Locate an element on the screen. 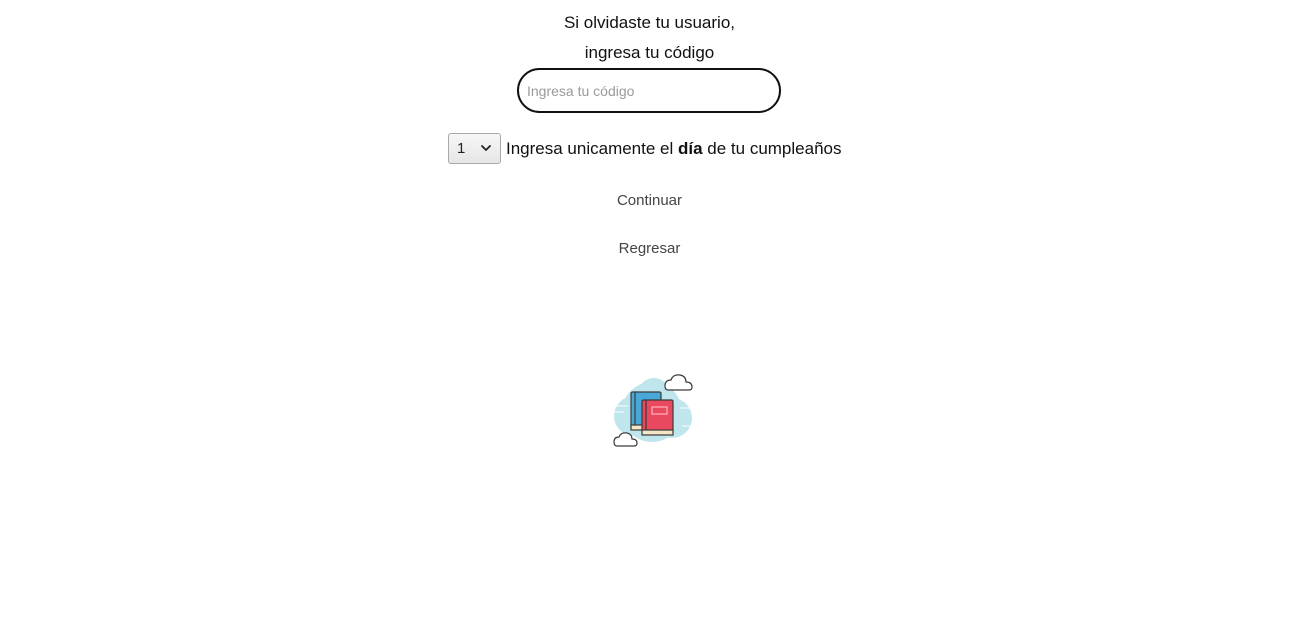 This screenshot has height=639, width=1299. chevron-down-icon is located at coordinates (486, 148).